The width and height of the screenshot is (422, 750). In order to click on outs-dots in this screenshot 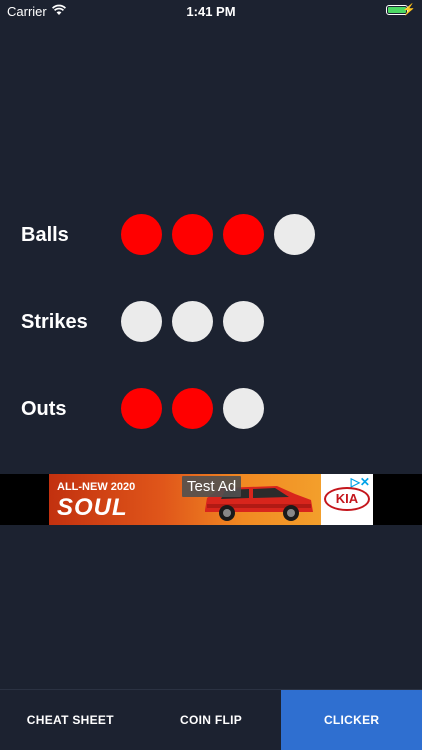, I will do `click(192, 408)`.